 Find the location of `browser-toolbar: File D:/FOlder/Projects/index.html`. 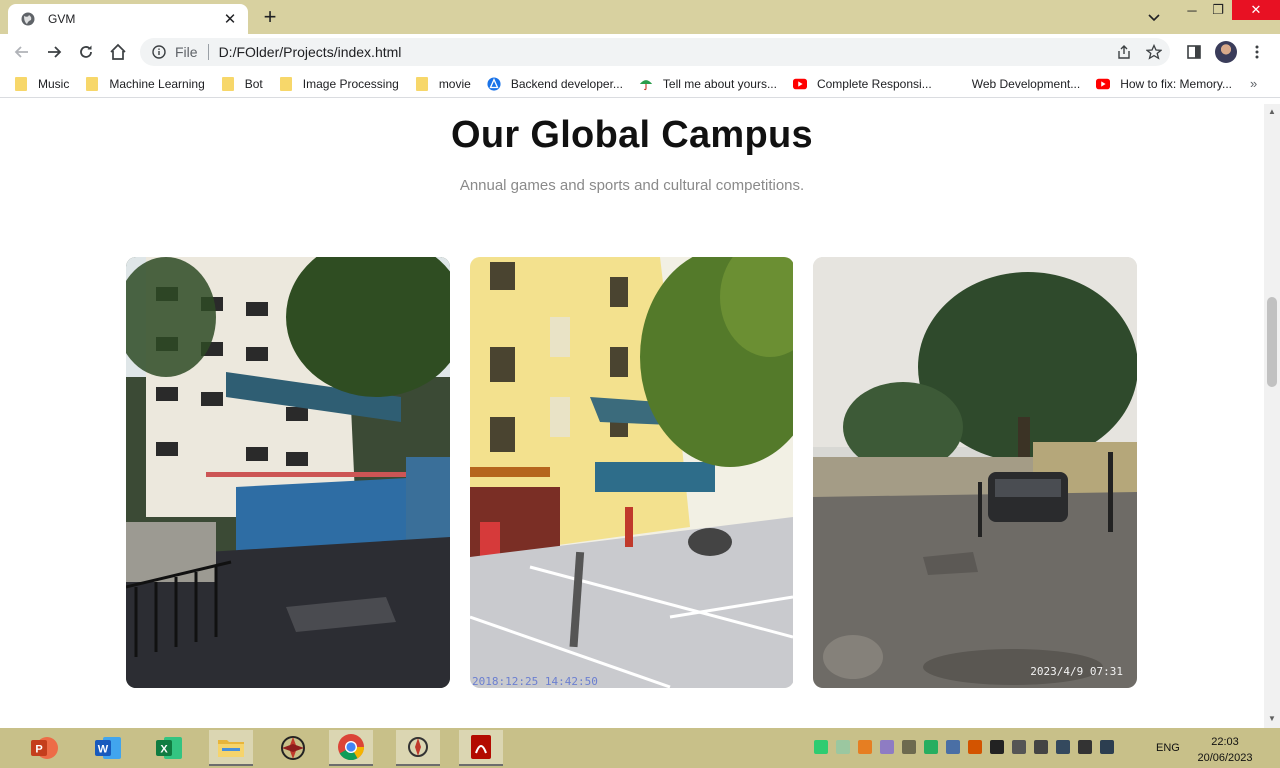

browser-toolbar: File D:/FOlder/Projects/index.html is located at coordinates (640, 52).